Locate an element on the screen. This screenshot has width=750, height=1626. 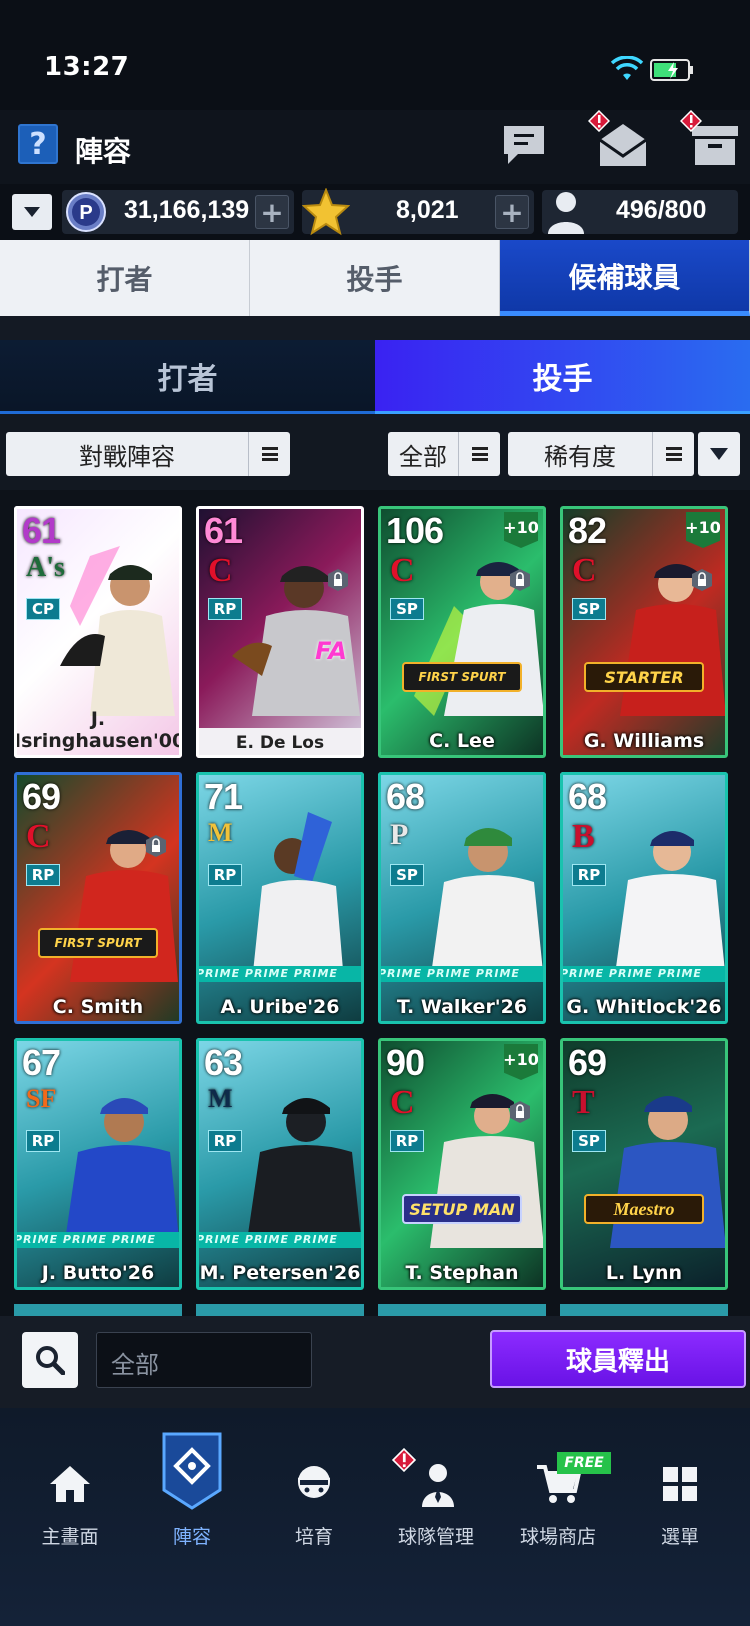
currency-dropdown-button is located at coordinates (32, 212).